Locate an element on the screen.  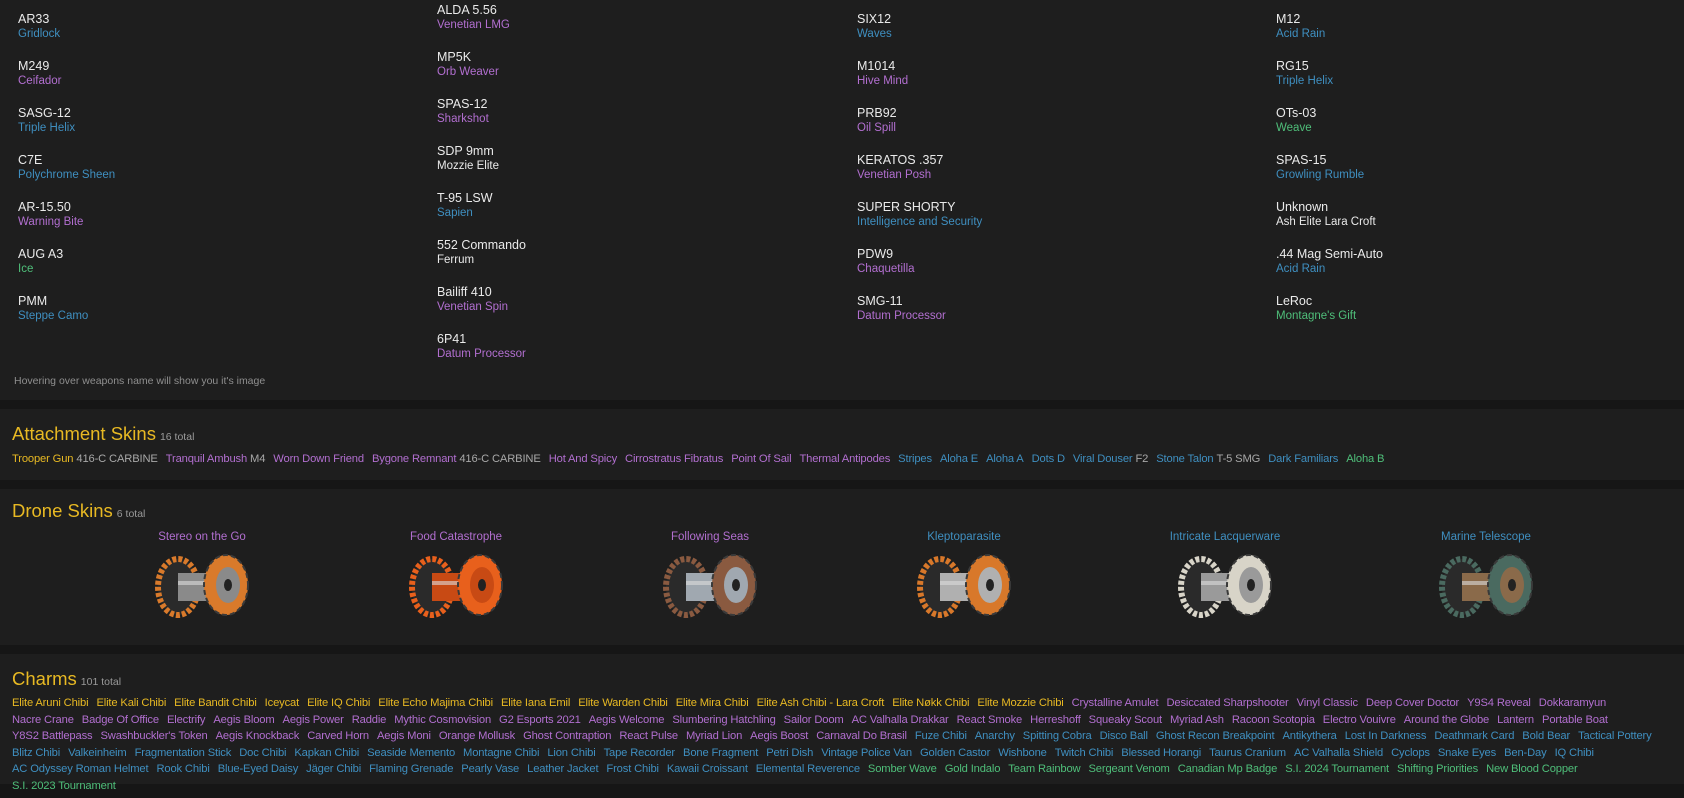
charm-item: Orange Mollusk is located at coordinates (477, 736).